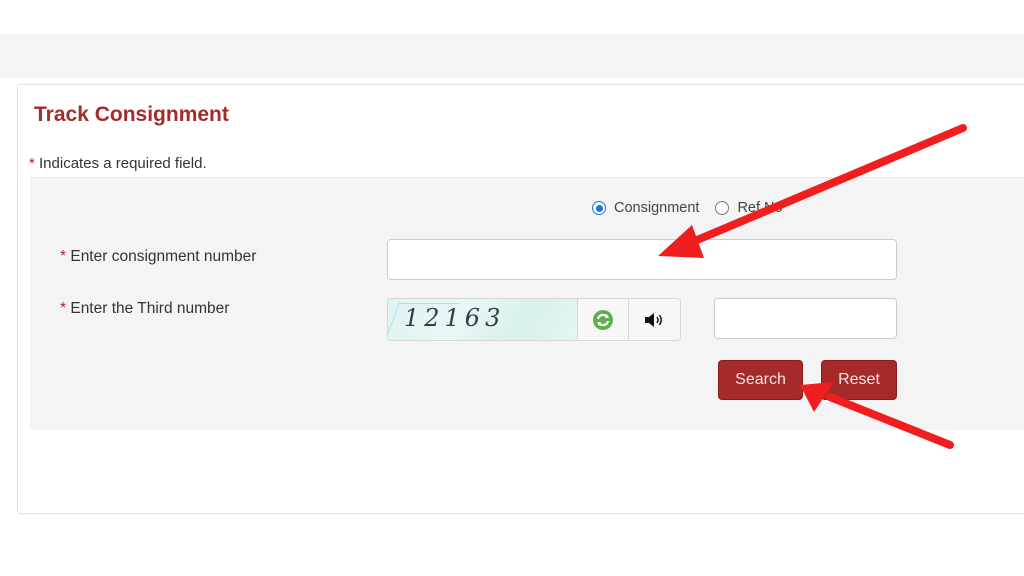 This screenshot has width=1024, height=576. I want to click on captcha-answer-input, so click(805, 318).